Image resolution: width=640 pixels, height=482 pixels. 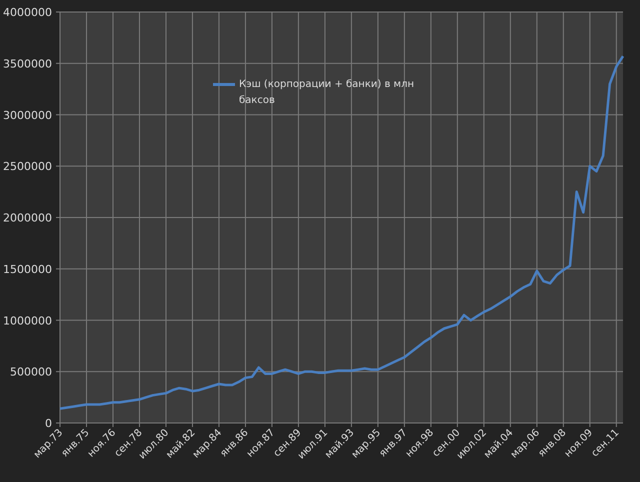 I want to click on y-axis-label: 0, so click(x=48, y=423).